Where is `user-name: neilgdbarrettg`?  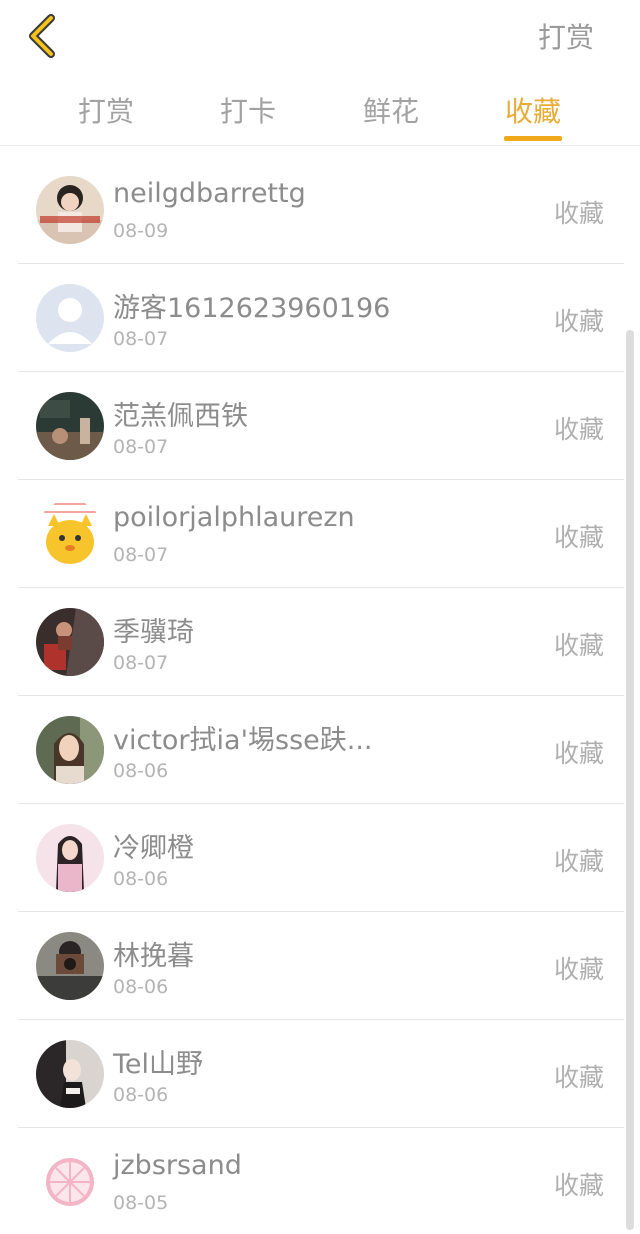
user-name: neilgdbarrettg is located at coordinates (209, 193).